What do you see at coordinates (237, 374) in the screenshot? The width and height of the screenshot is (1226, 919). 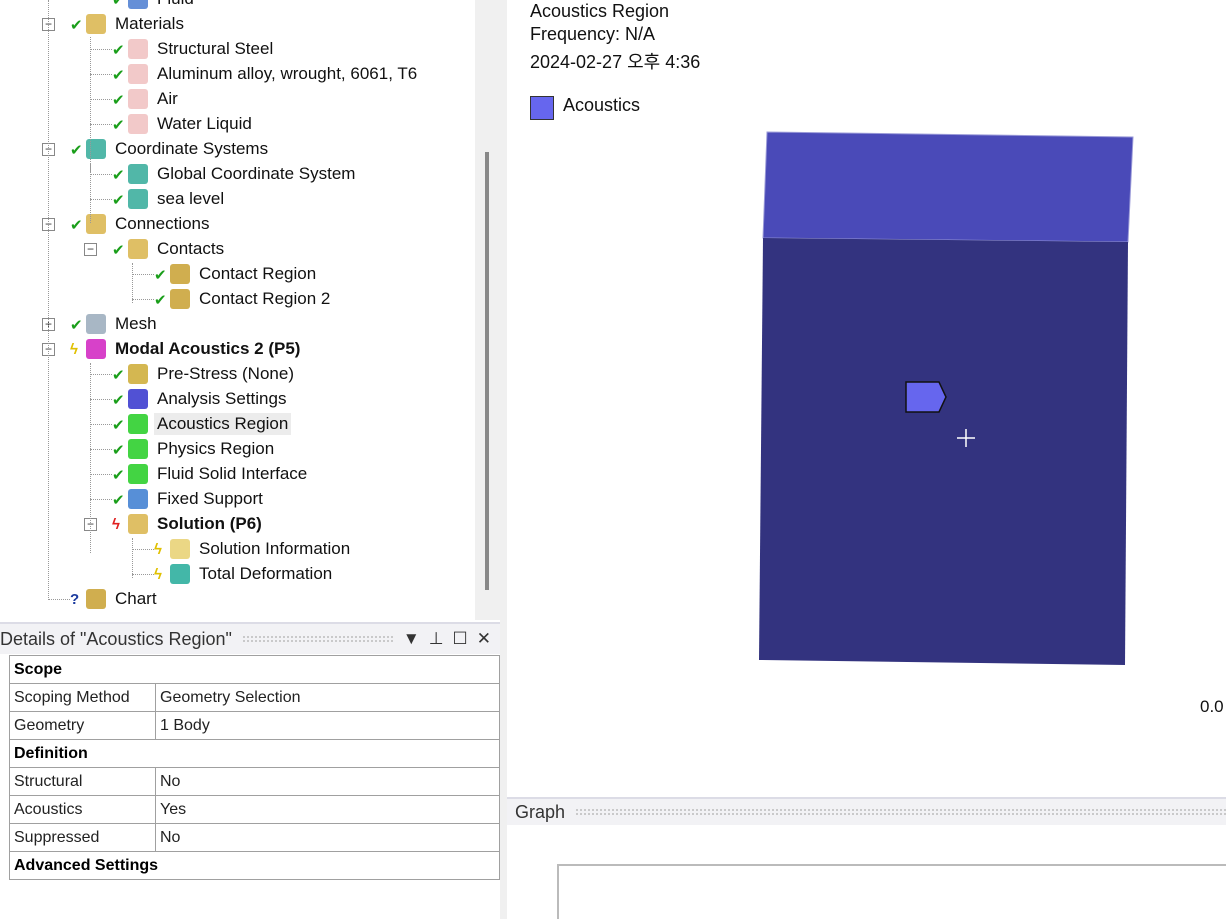 I see `tree-item: ✔ Pre-Stress (None)` at bounding box center [237, 374].